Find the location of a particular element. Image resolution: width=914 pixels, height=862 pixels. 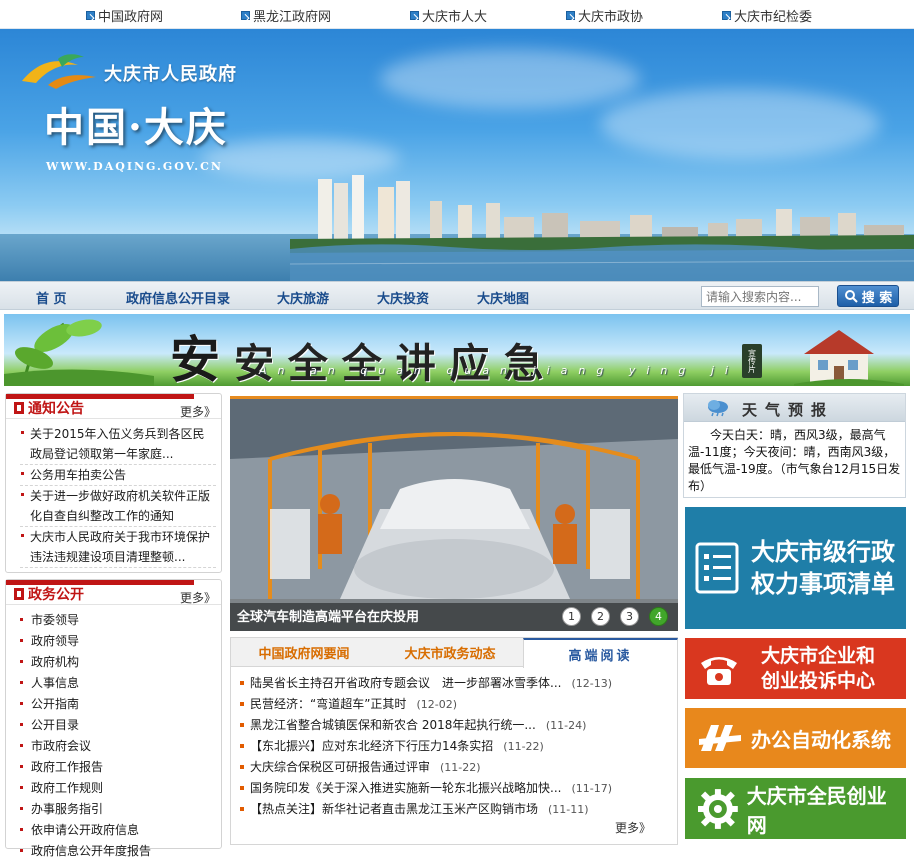

admin-power-list-text: 大庆市级行政 权力事项清单 is located at coordinates (823, 568).